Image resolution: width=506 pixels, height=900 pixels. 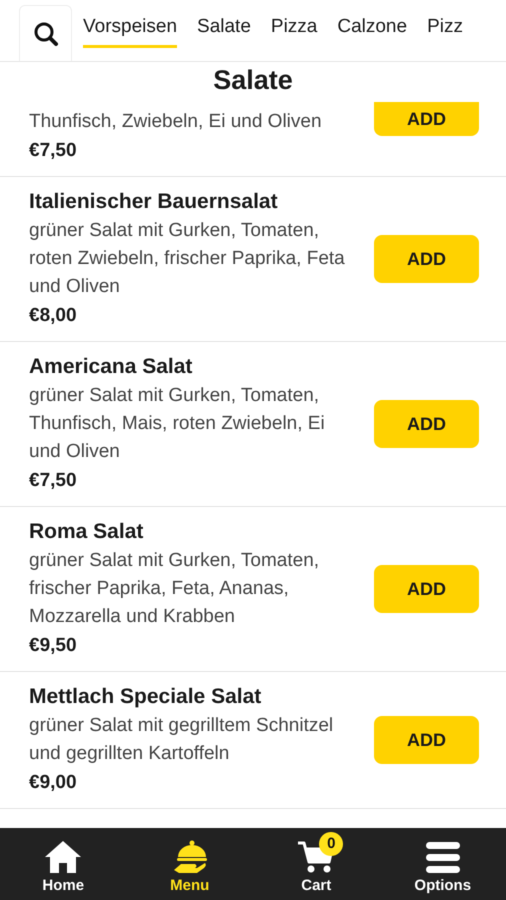 I want to click on item-price: €9,00, so click(x=53, y=783).